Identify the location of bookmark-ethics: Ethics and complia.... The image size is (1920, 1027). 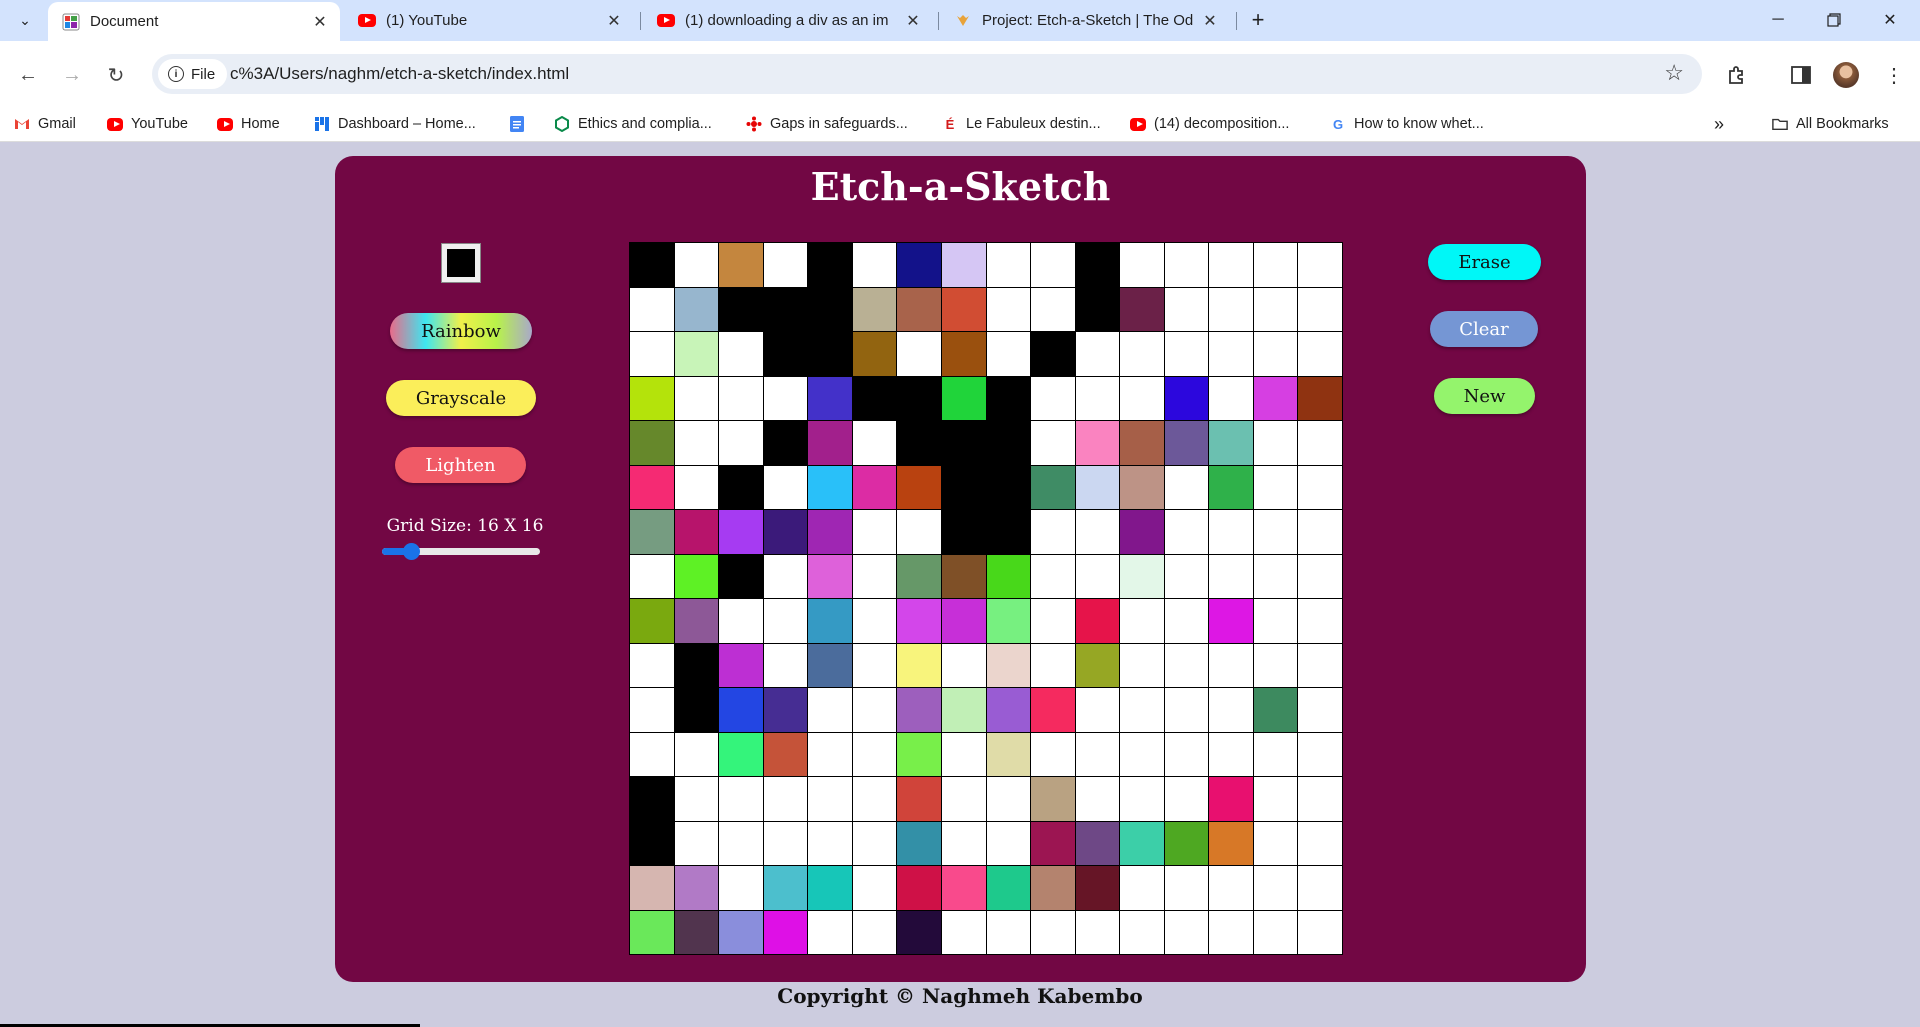
(633, 124).